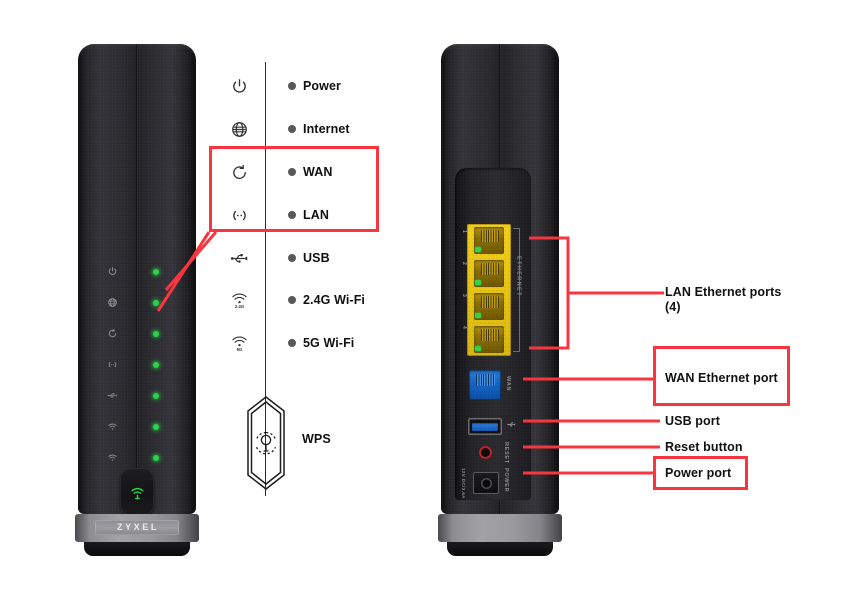 The width and height of the screenshot is (844, 601). Describe the element at coordinates (485, 452) in the screenshot. I see `reset-button` at that location.